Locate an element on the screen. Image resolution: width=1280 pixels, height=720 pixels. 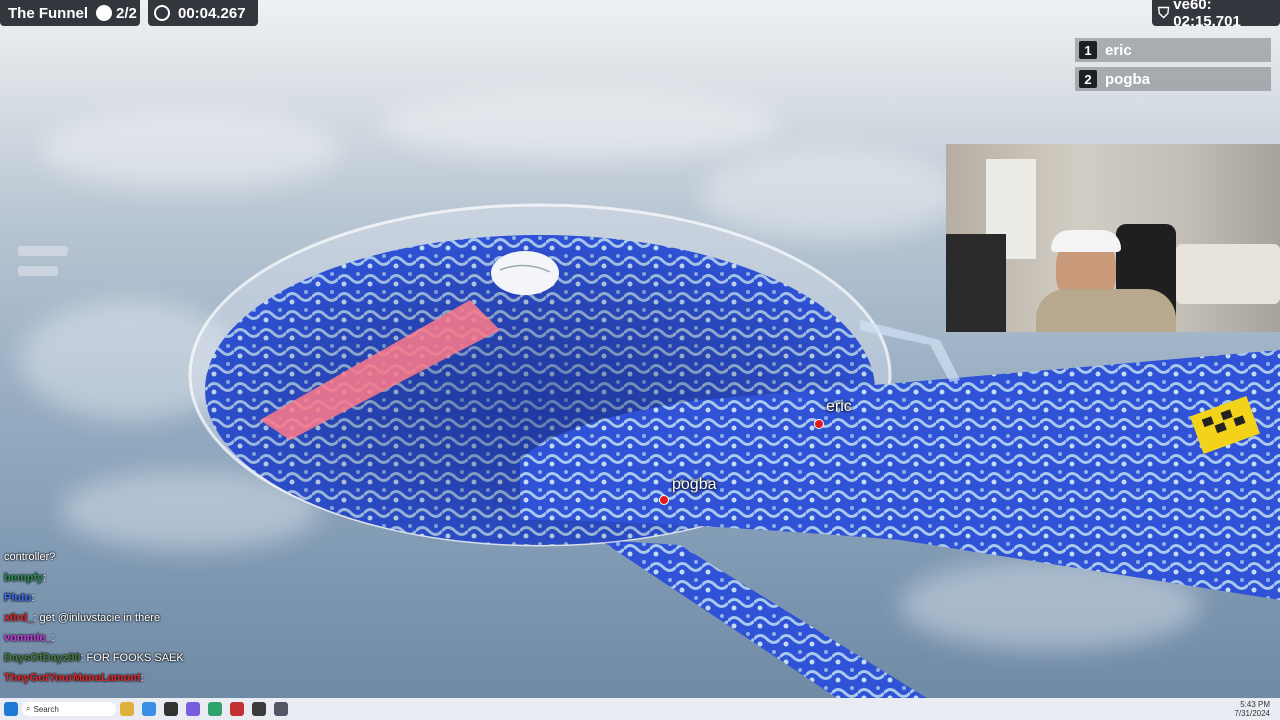
chat-line: vommie_: is located at coordinates (29, 638).